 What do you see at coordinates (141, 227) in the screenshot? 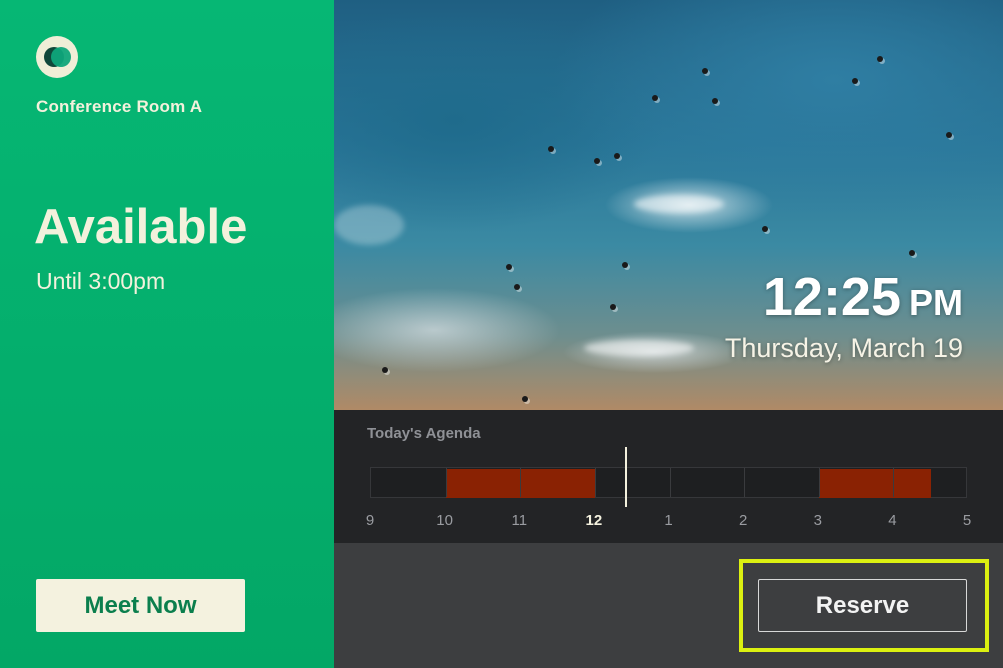
I see `availability-status: Available` at bounding box center [141, 227].